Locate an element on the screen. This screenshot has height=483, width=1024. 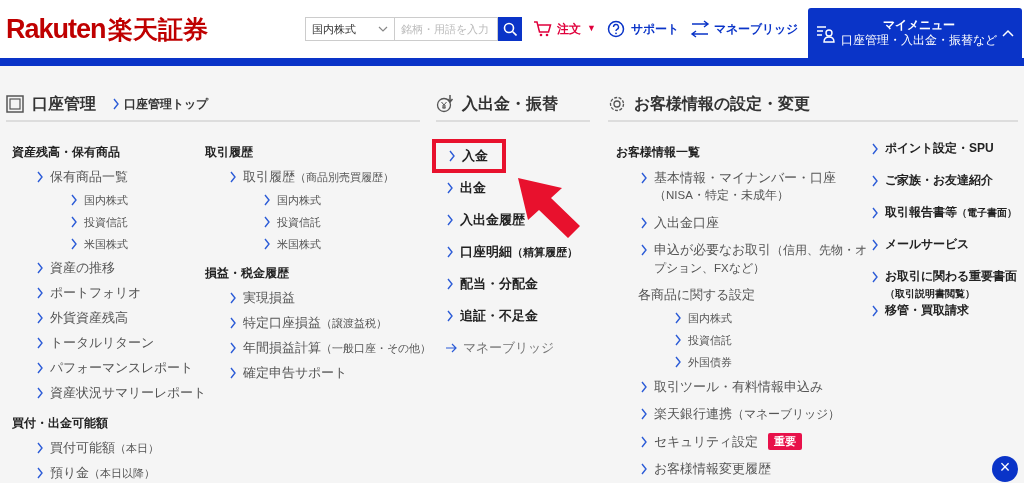
search-field: 銘柄・用語を入力 is located at coordinates (447, 29).